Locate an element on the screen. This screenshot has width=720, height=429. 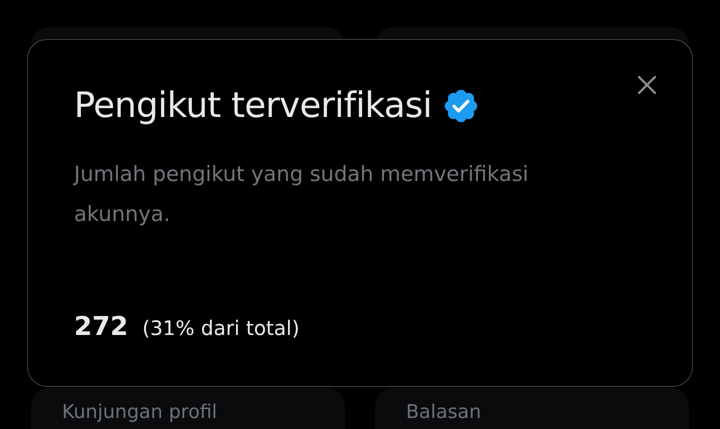
dialog-description: Jumlah pengikut yang sudah memverifikasi akunnya. is located at coordinates (302, 194).